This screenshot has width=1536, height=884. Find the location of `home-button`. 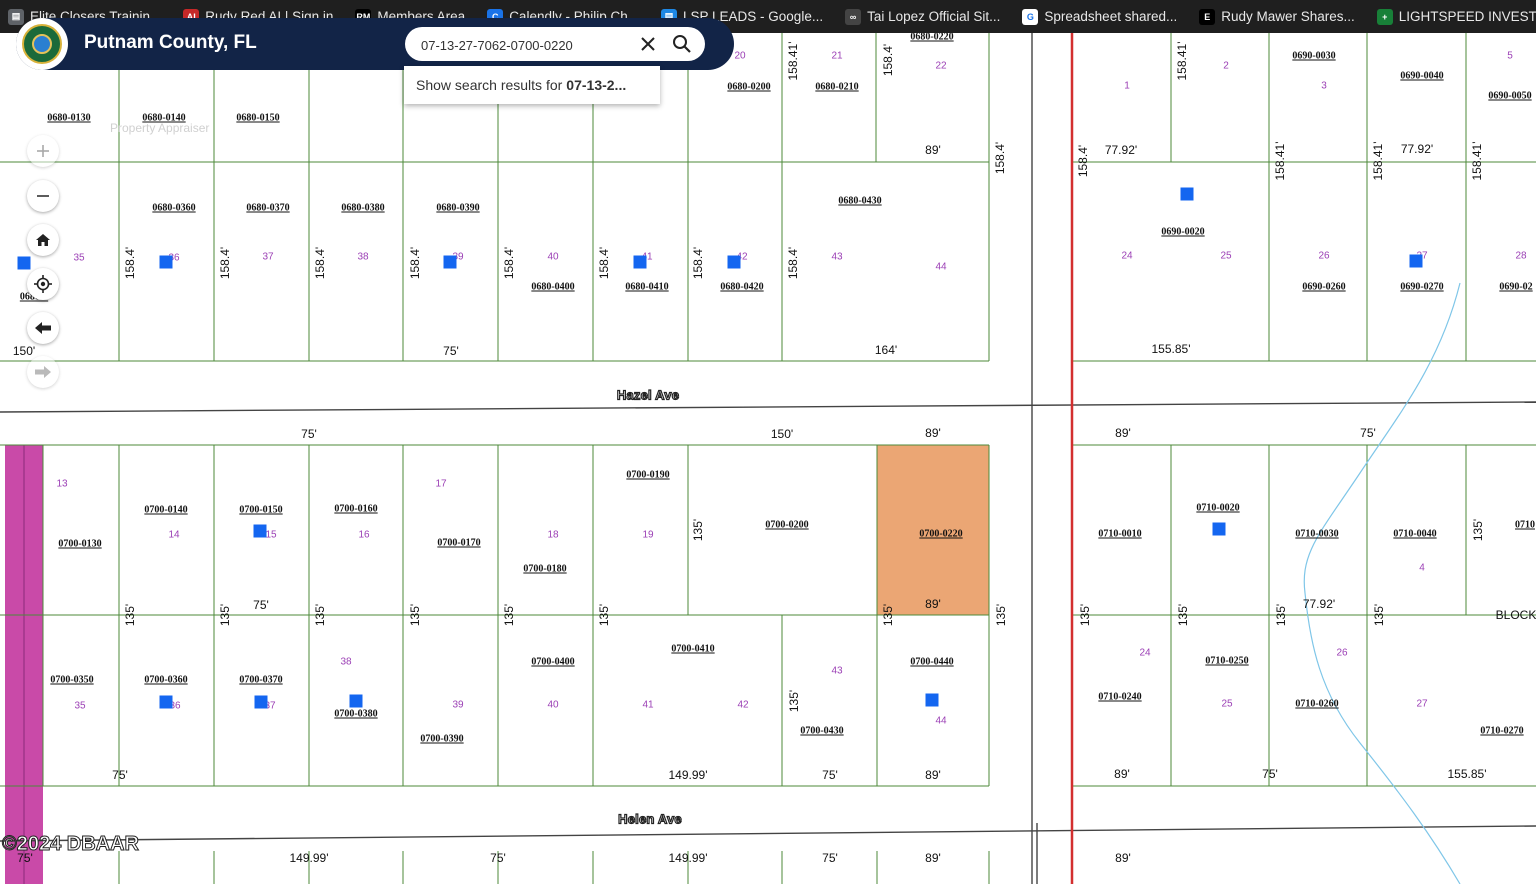

home-button is located at coordinates (43, 240).